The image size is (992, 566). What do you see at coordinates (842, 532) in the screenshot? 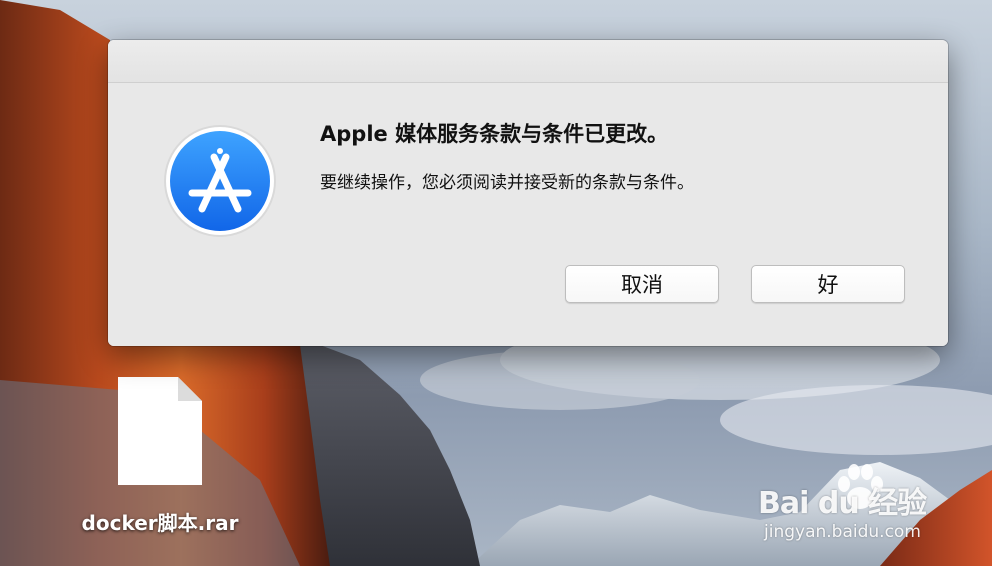
I see `watermark-url: jingyan.baidu.com` at bounding box center [842, 532].